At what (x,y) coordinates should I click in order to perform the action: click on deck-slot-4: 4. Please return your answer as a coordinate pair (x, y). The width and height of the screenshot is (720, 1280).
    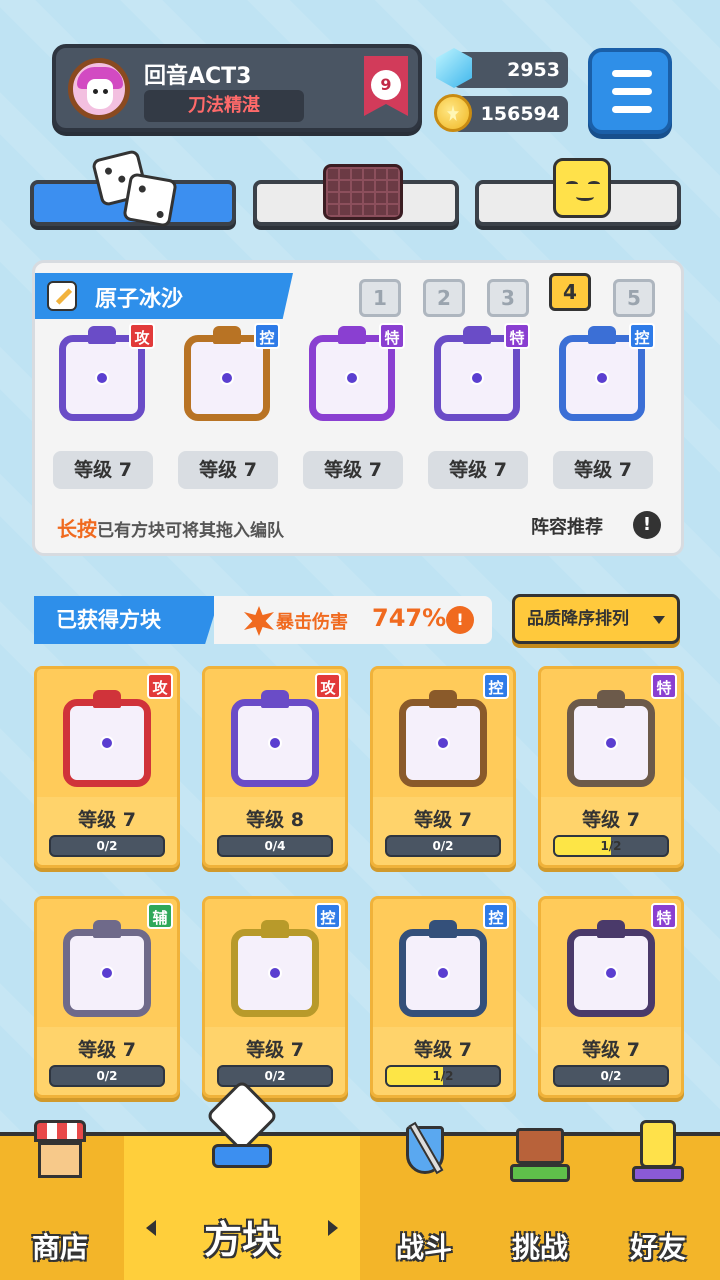
    Looking at the image, I should click on (570, 292).